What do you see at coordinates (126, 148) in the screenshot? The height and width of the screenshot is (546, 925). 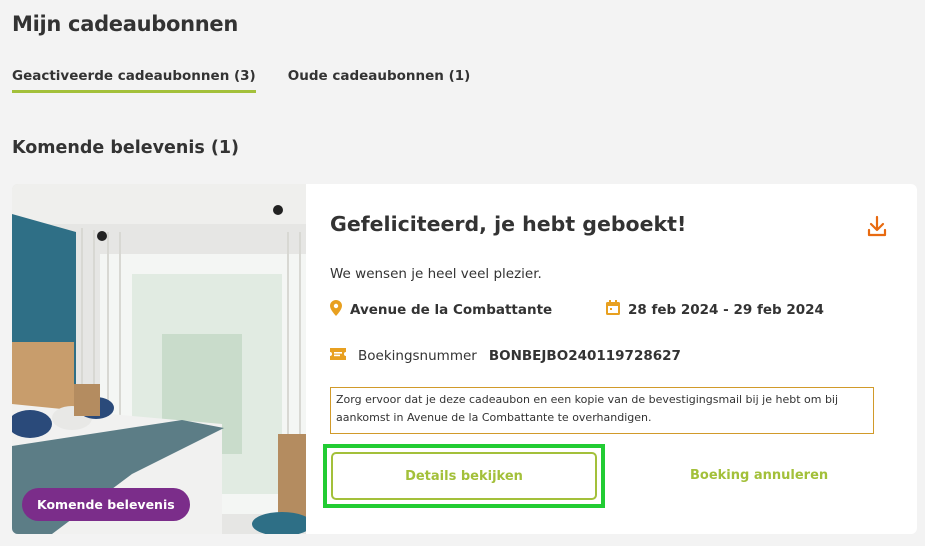 I see `section-title: Komende belevenis (1)` at bounding box center [126, 148].